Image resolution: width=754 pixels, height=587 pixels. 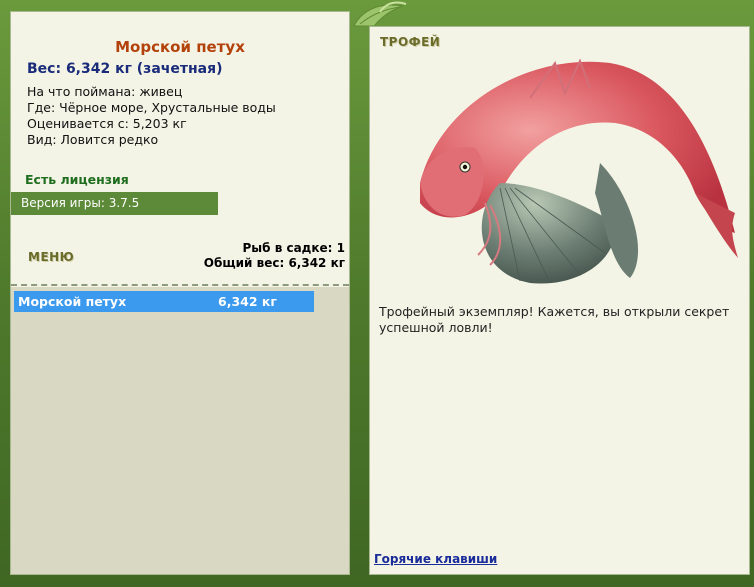 What do you see at coordinates (107, 123) in the screenshot?
I see `fish-estimate: Оценивается с: 5,203 кг` at bounding box center [107, 123].